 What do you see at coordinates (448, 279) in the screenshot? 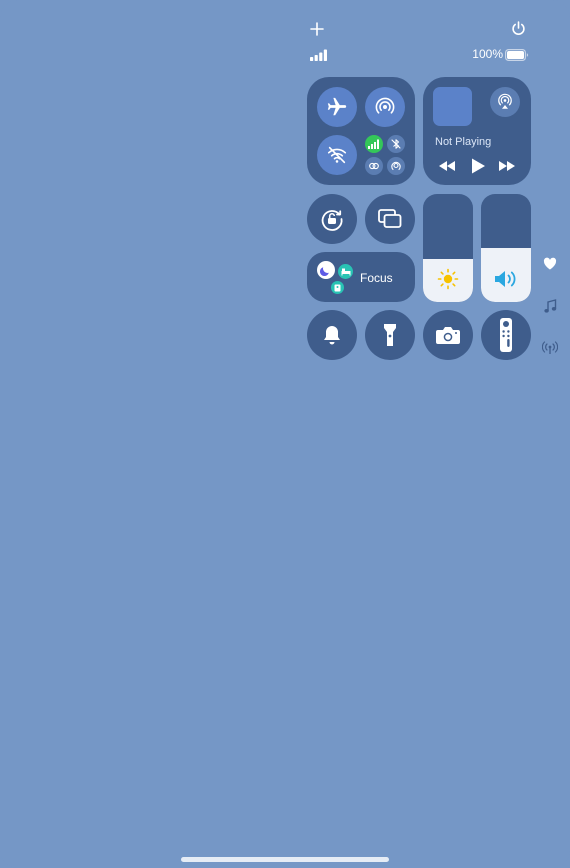
I see `sun-icon` at bounding box center [448, 279].